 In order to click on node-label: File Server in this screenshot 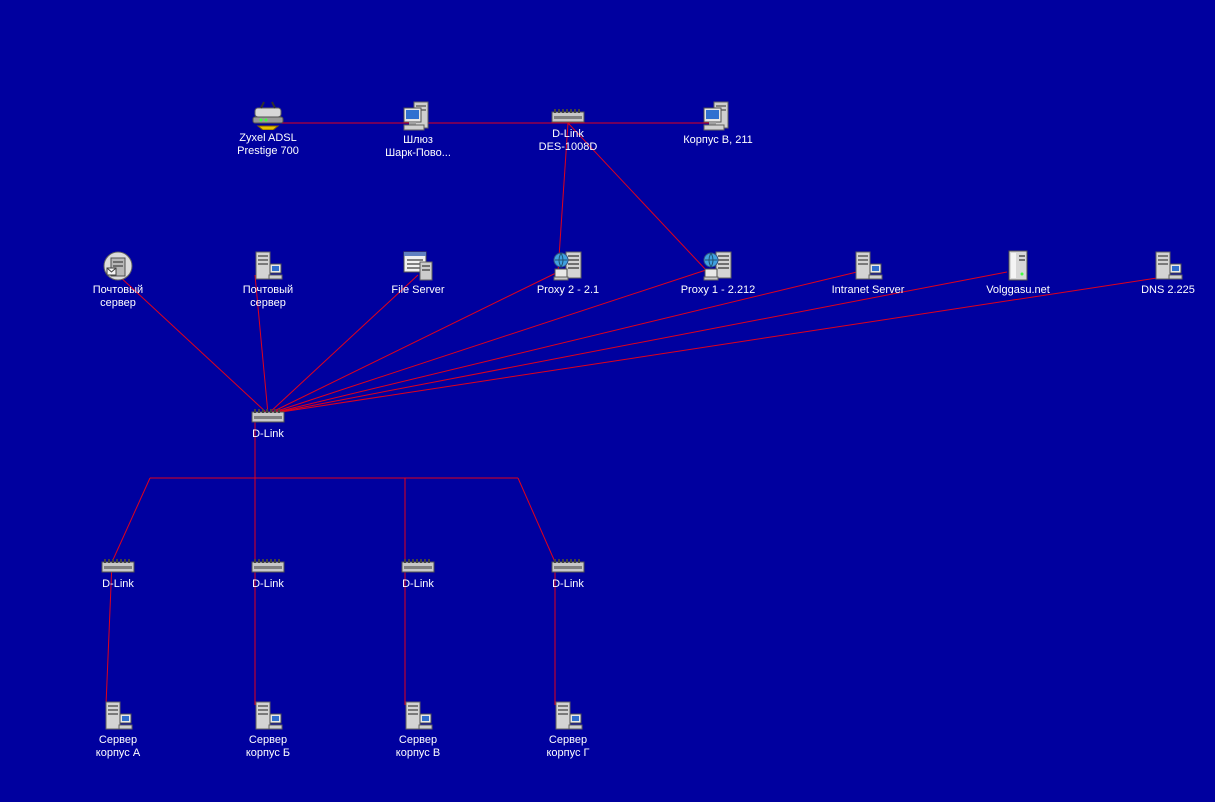, I will do `click(418, 290)`.